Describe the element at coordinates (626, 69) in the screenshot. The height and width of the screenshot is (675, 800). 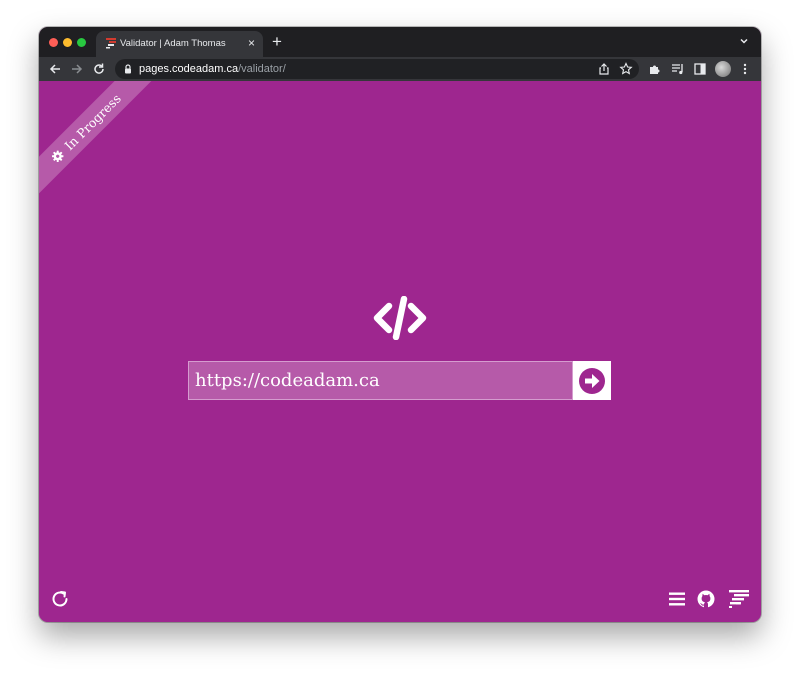
I see `bookmark-star-icon` at that location.